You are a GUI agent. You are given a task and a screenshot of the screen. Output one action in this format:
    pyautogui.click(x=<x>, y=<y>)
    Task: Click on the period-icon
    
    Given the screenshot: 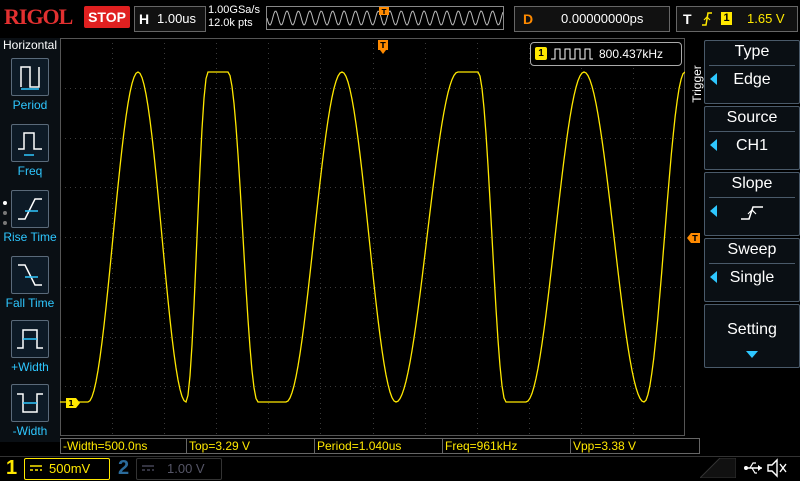 What is the action you would take?
    pyautogui.click(x=30, y=77)
    